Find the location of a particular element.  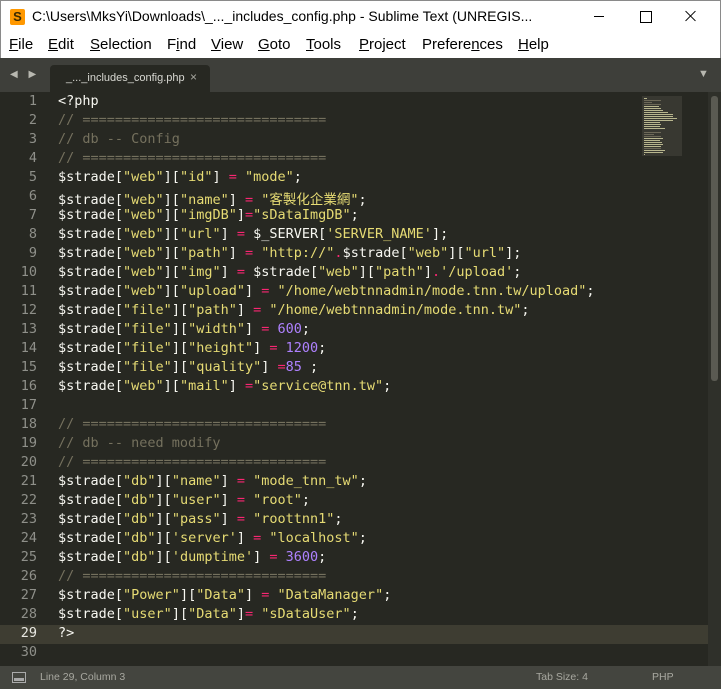

menu-tools: Tools is located at coordinates (323, 44).